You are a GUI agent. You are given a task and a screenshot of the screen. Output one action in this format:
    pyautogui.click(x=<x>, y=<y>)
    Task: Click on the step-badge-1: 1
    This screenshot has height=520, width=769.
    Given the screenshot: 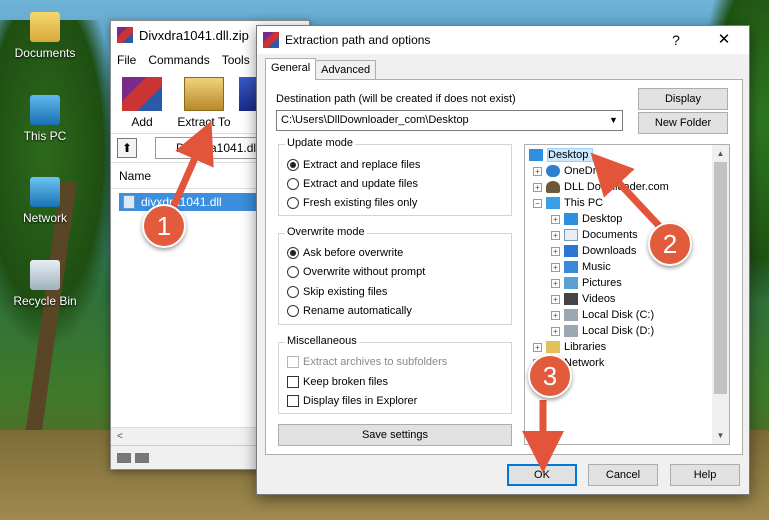 What is the action you would take?
    pyautogui.click(x=164, y=226)
    